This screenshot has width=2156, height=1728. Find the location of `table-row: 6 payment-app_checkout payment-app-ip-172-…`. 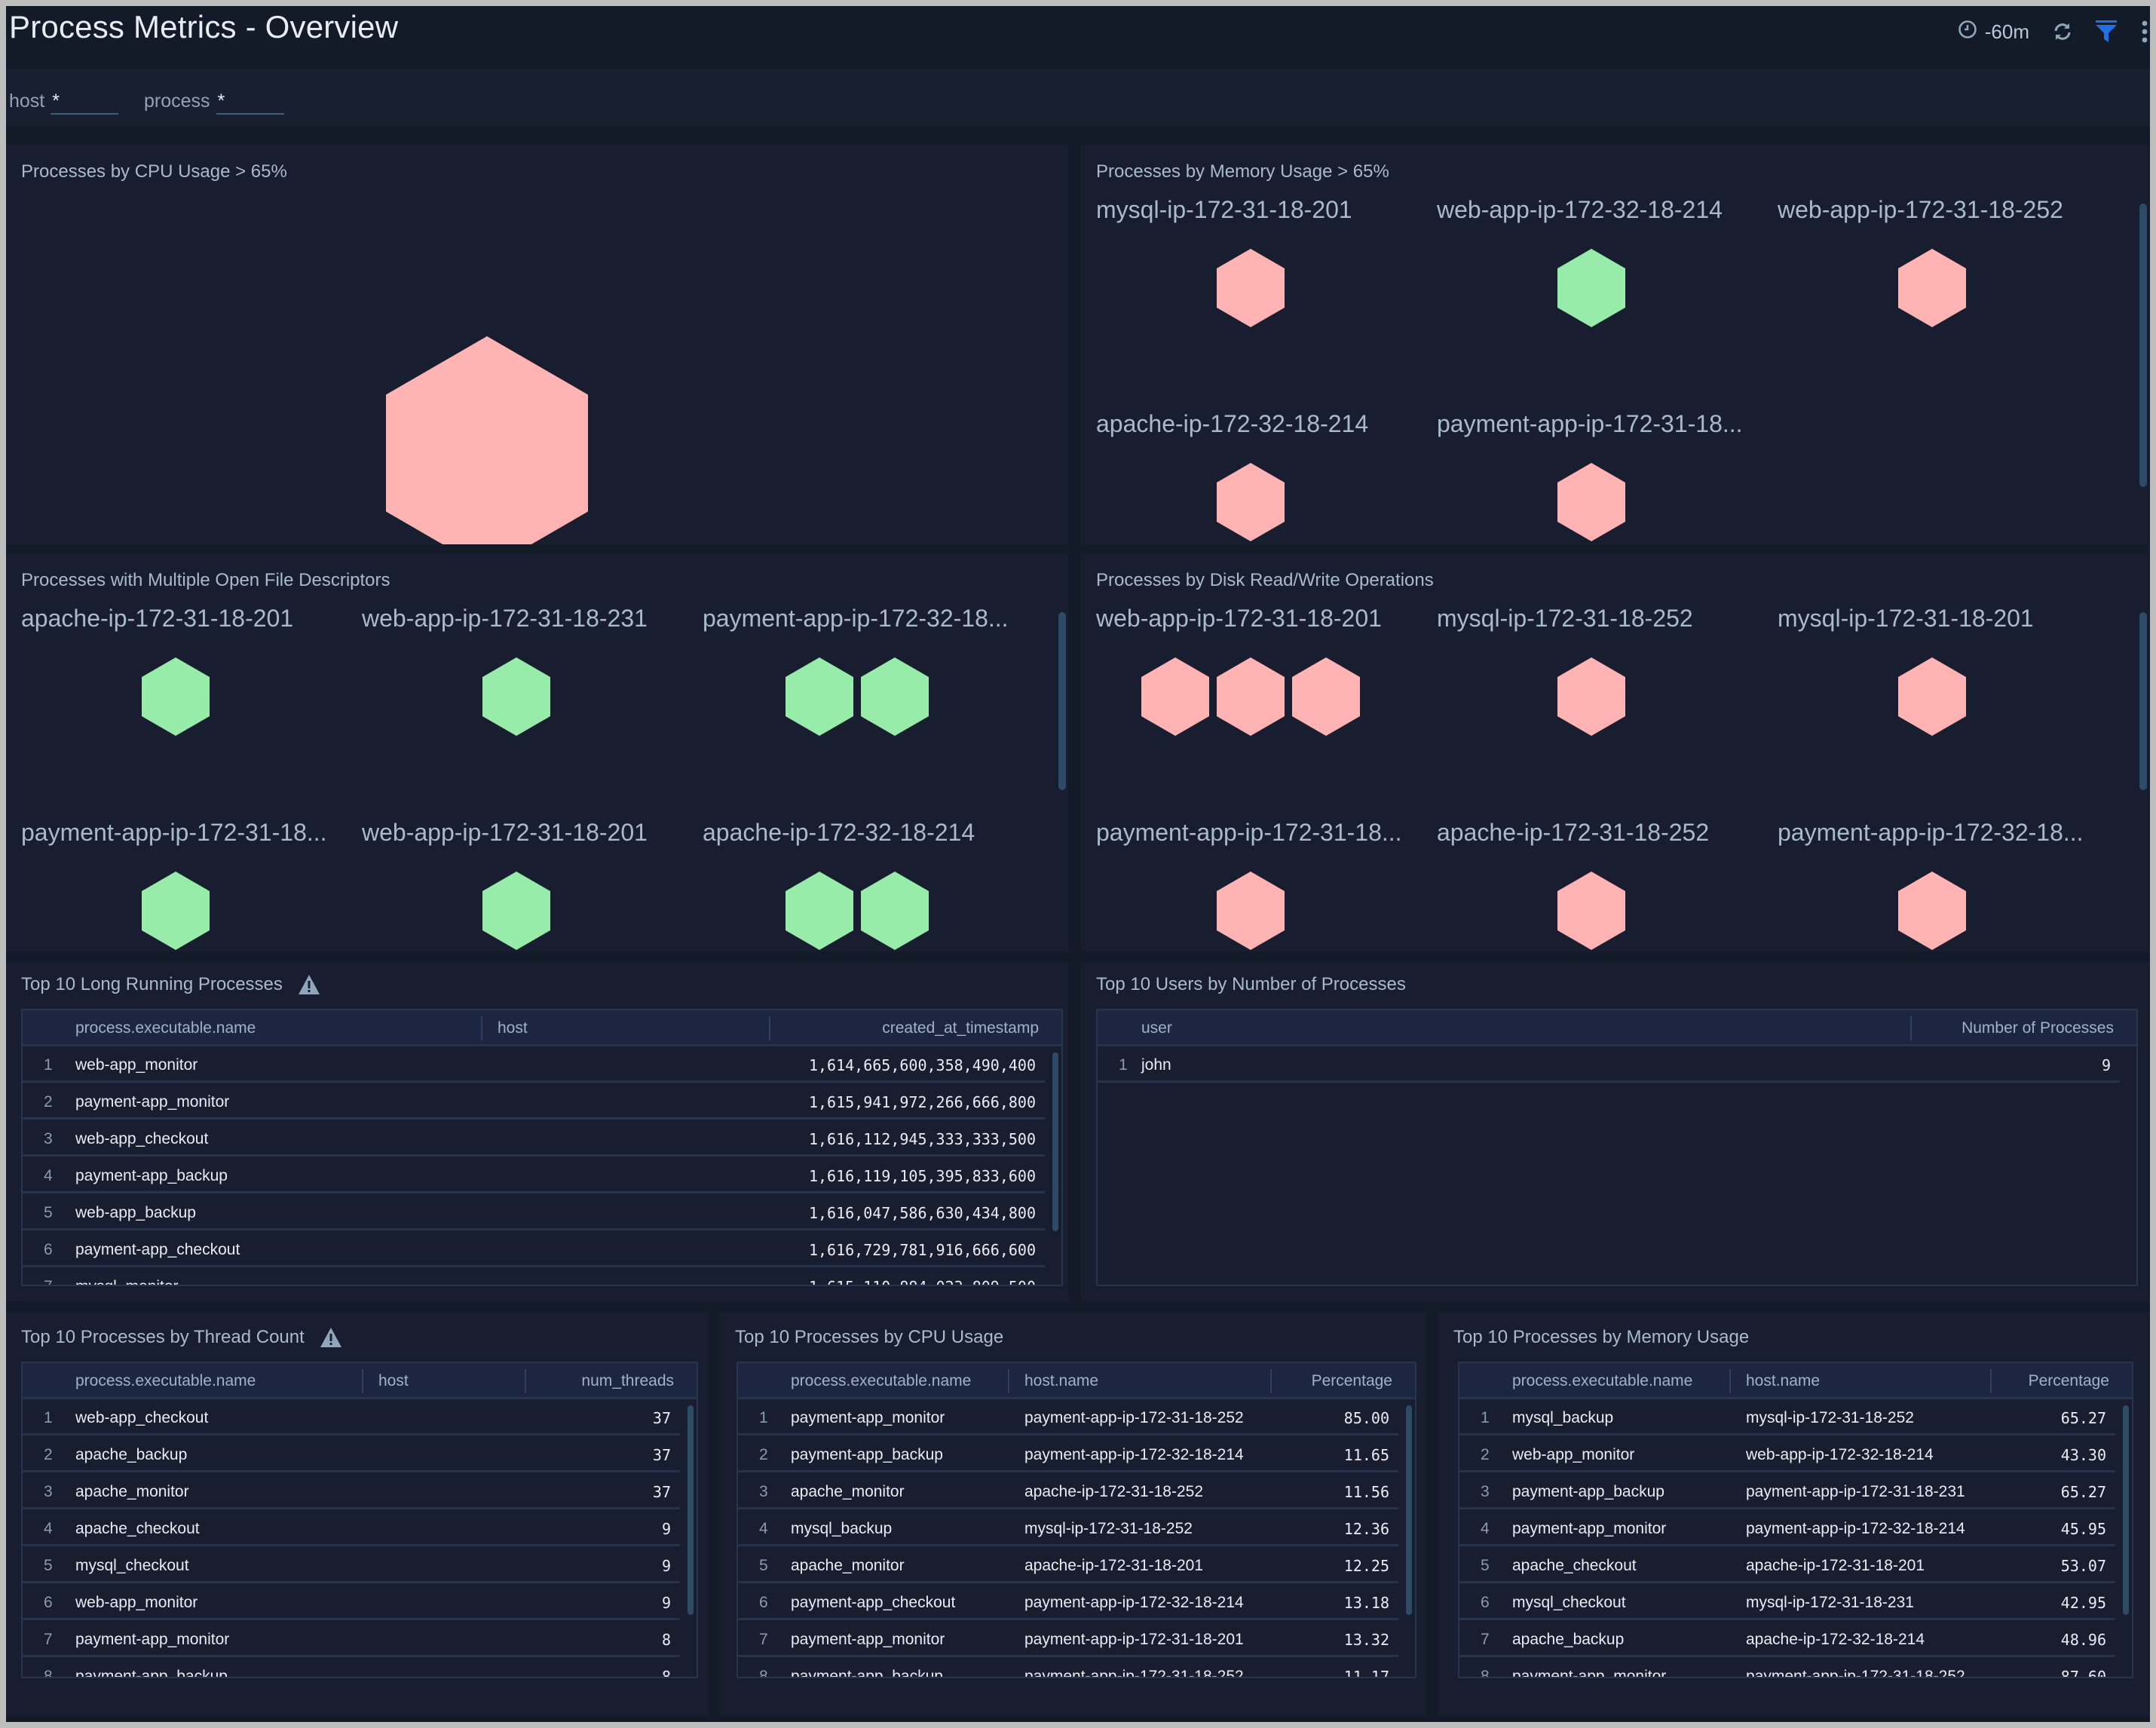

table-row: 6 payment-app_checkout payment-app-ip-172-… is located at coordinates (1068, 1603).